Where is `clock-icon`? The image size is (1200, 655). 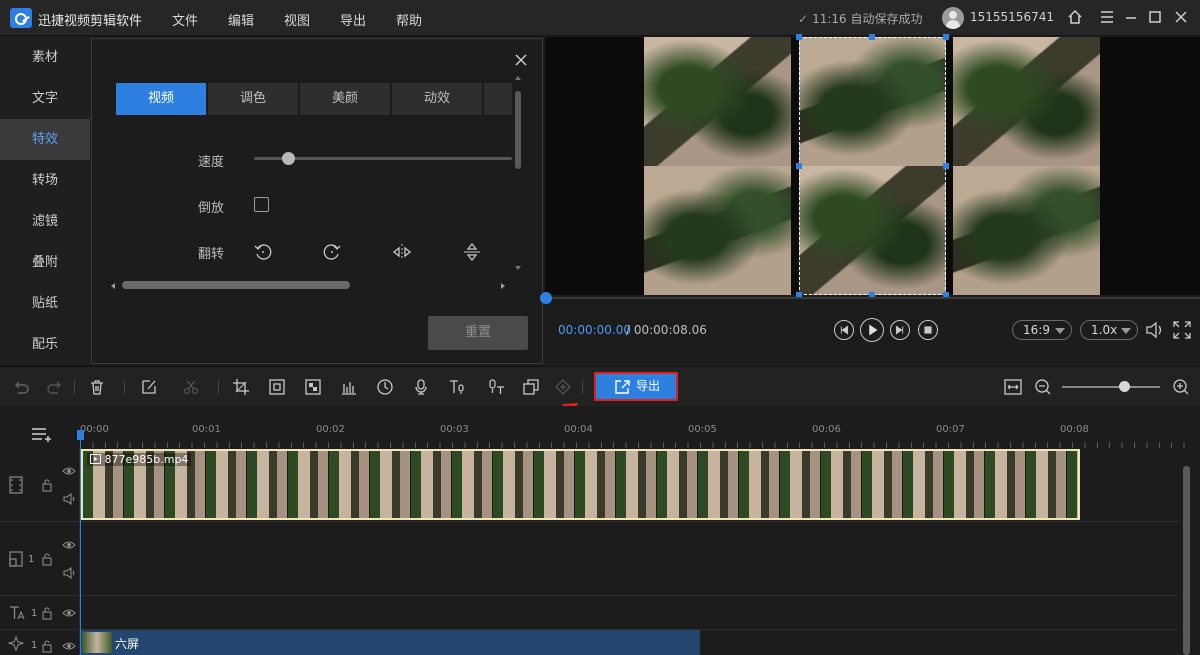 clock-icon is located at coordinates (385, 387).